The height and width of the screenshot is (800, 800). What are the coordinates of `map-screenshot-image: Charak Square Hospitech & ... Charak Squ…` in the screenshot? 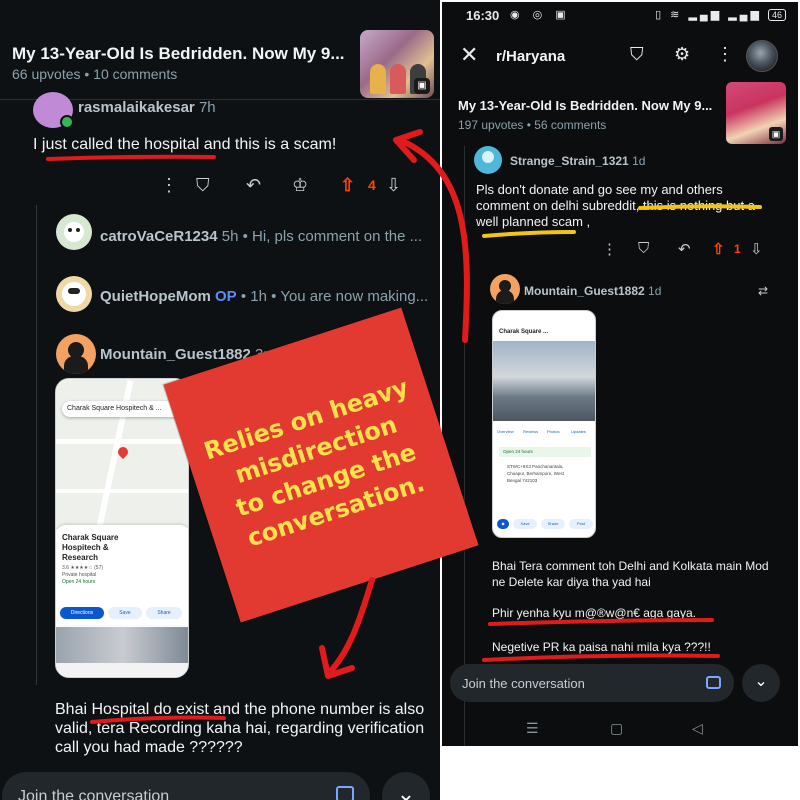 It's located at (122, 528).